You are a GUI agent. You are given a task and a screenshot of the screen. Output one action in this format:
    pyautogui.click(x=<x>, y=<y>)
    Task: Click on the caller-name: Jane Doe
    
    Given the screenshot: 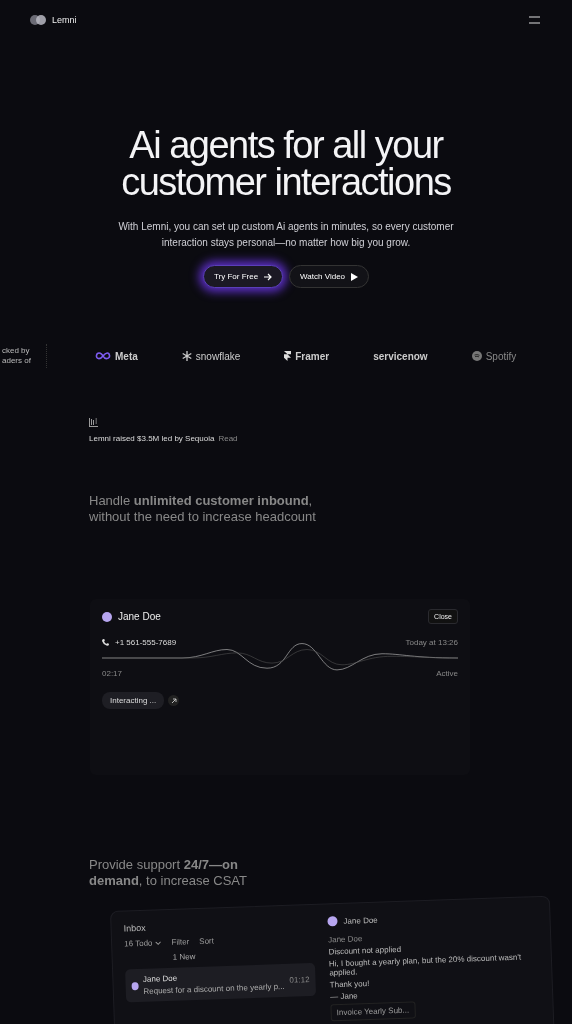 What is the action you would take?
    pyautogui.click(x=139, y=616)
    